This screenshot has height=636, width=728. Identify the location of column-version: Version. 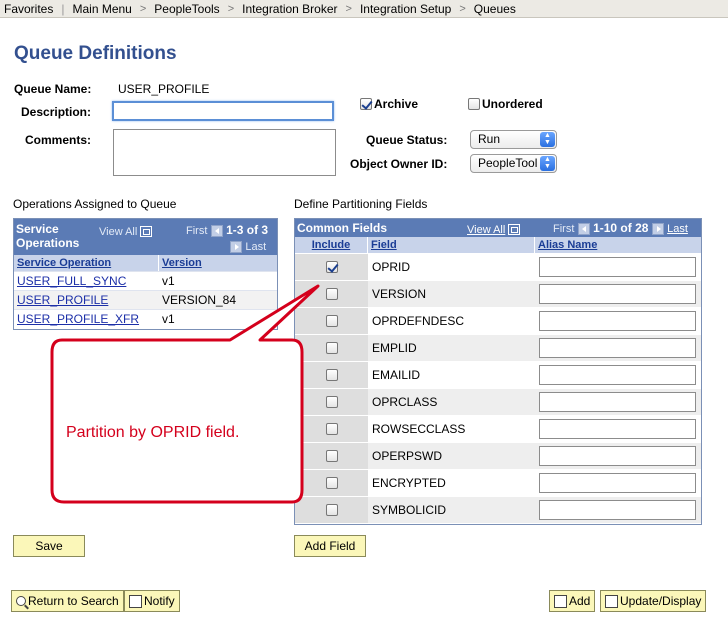
(218, 263).